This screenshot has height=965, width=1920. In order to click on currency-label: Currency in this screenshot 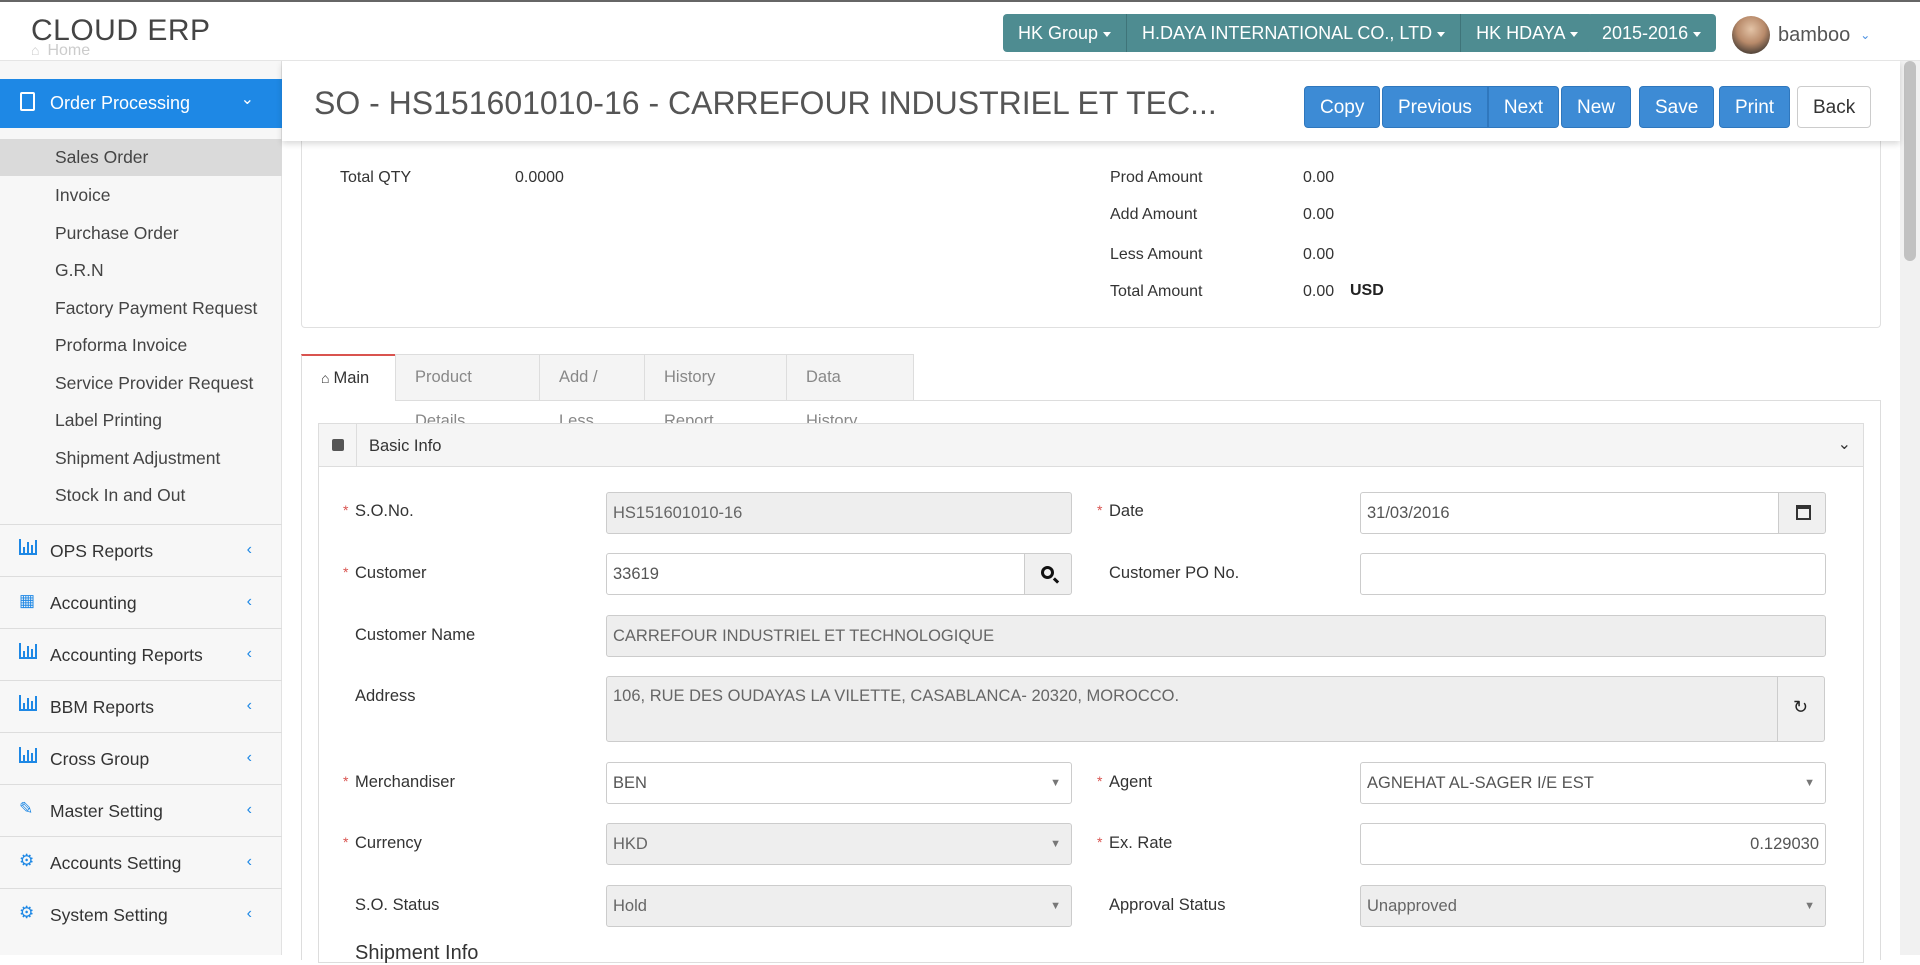, I will do `click(388, 843)`.